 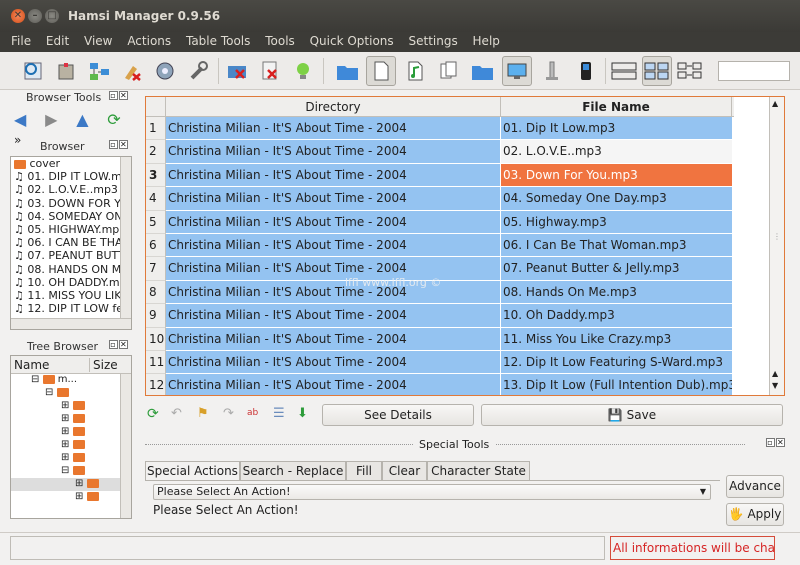 What do you see at coordinates (228, 413) in the screenshot?
I see `redo-icon: ↷` at bounding box center [228, 413].